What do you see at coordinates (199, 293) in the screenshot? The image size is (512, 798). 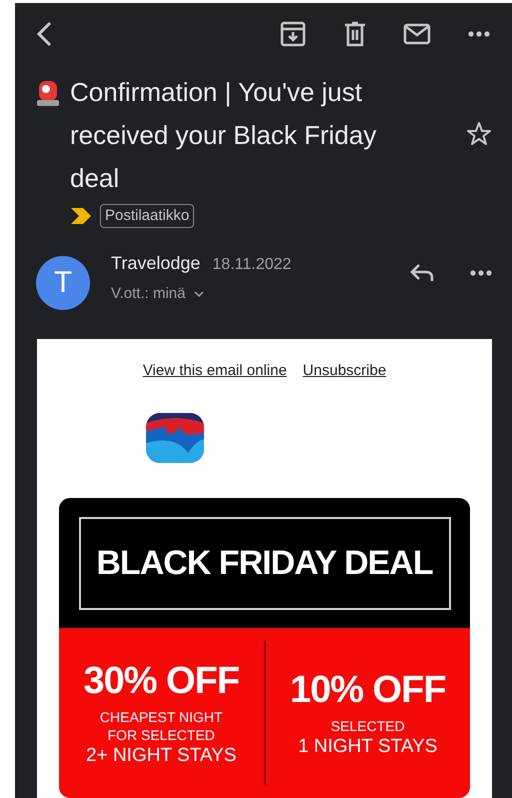 I see `chevron-down-icon` at bounding box center [199, 293].